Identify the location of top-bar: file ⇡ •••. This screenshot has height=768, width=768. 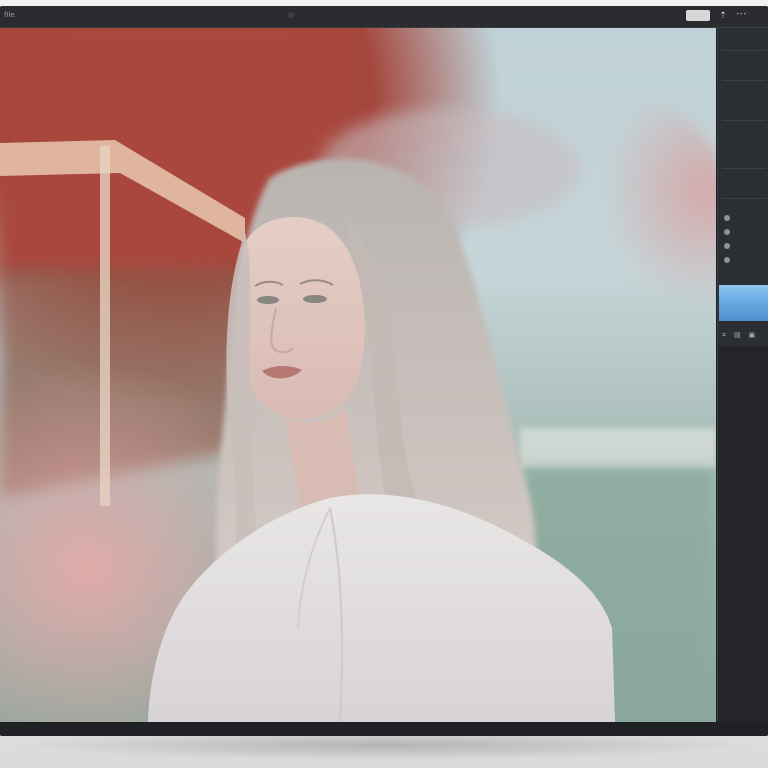
(384, 17).